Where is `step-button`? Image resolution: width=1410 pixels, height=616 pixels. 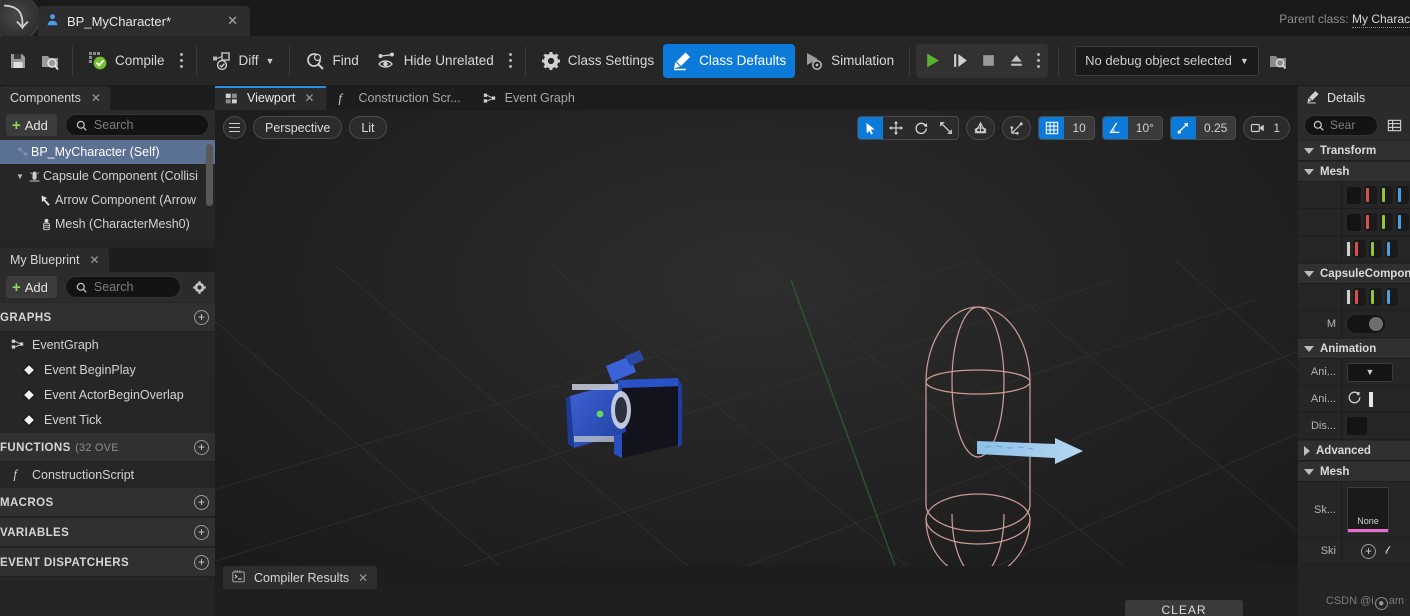 step-button is located at coordinates (960, 61).